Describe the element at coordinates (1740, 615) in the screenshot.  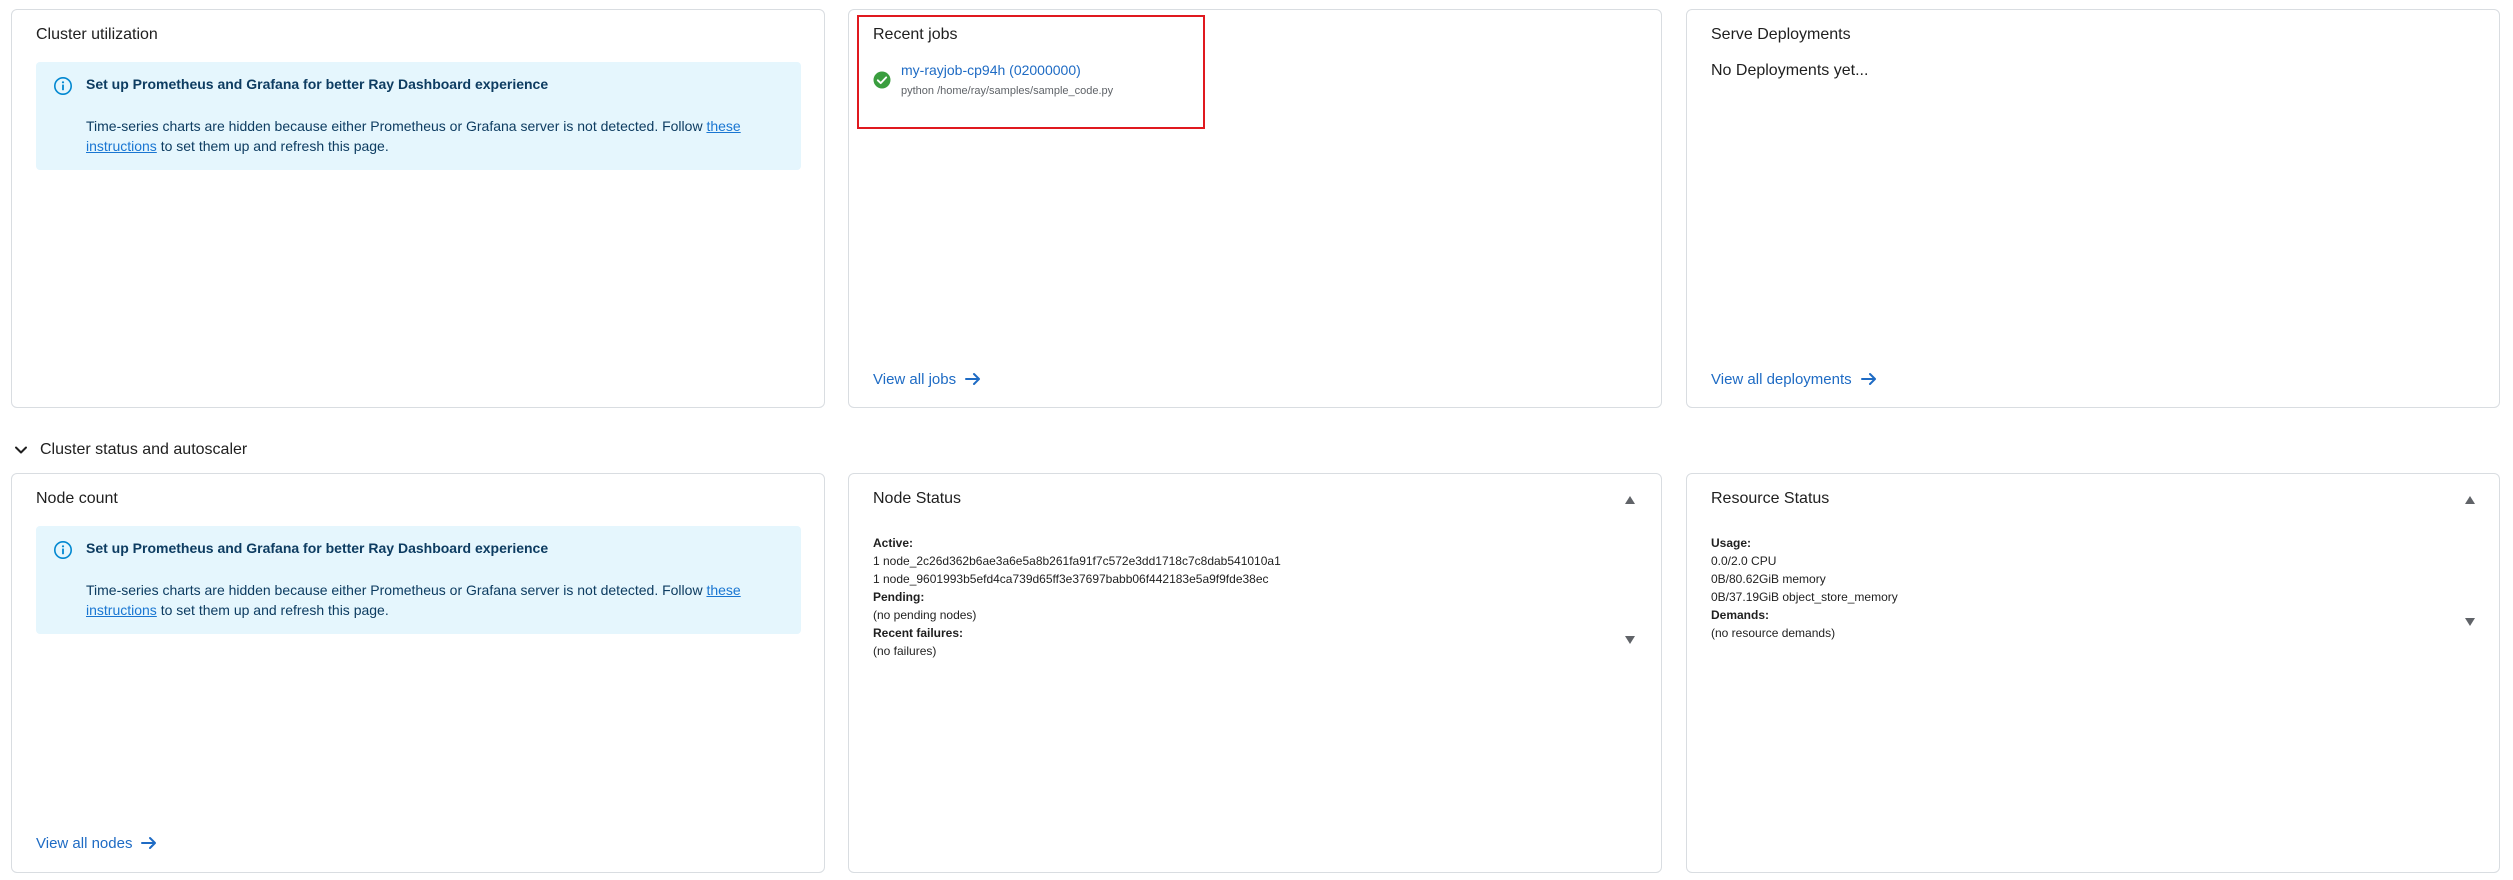
I see `status-line: Demands:` at that location.